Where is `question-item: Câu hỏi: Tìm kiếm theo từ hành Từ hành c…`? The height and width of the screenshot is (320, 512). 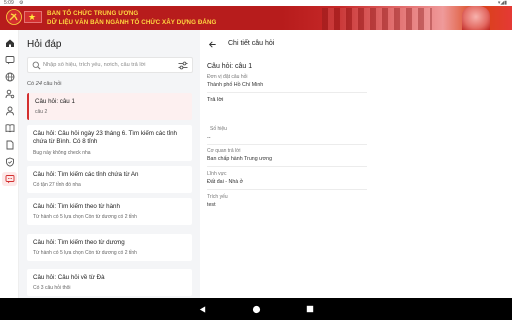 question-item: Câu hỏi: Tìm kiếm theo từ hành Từ hành c… is located at coordinates (109, 211).